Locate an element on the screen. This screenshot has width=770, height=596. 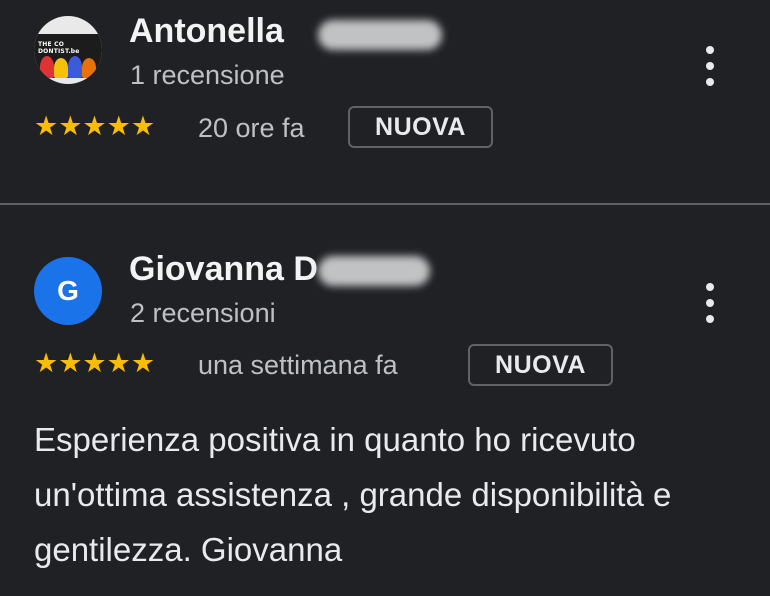
review-count: 1 recensione is located at coordinates (207, 75).